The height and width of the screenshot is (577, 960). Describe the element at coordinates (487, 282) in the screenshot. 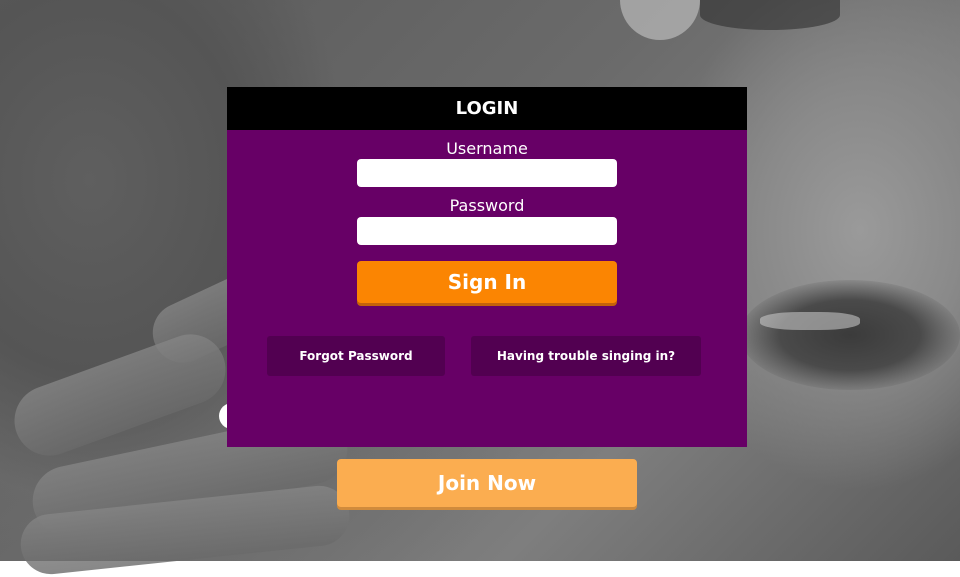

I see `sign-in-button: Sign In` at that location.